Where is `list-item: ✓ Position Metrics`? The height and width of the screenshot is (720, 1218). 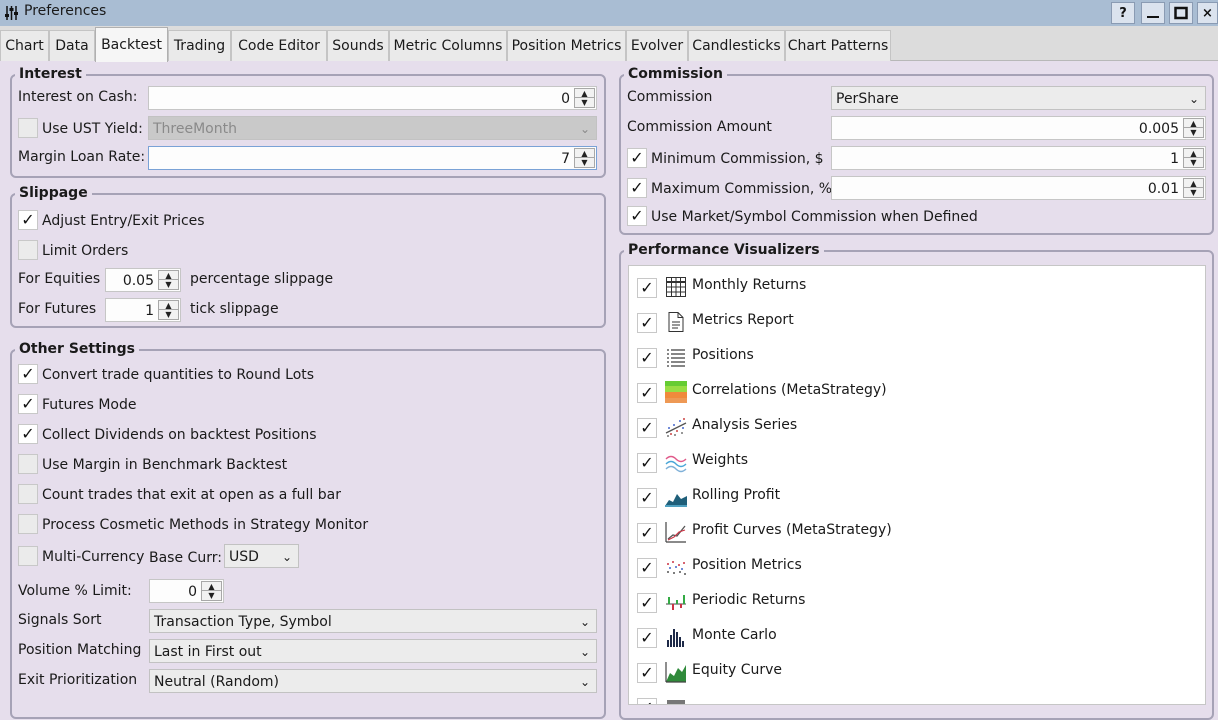 list-item: ✓ Position Metrics is located at coordinates (917, 564).